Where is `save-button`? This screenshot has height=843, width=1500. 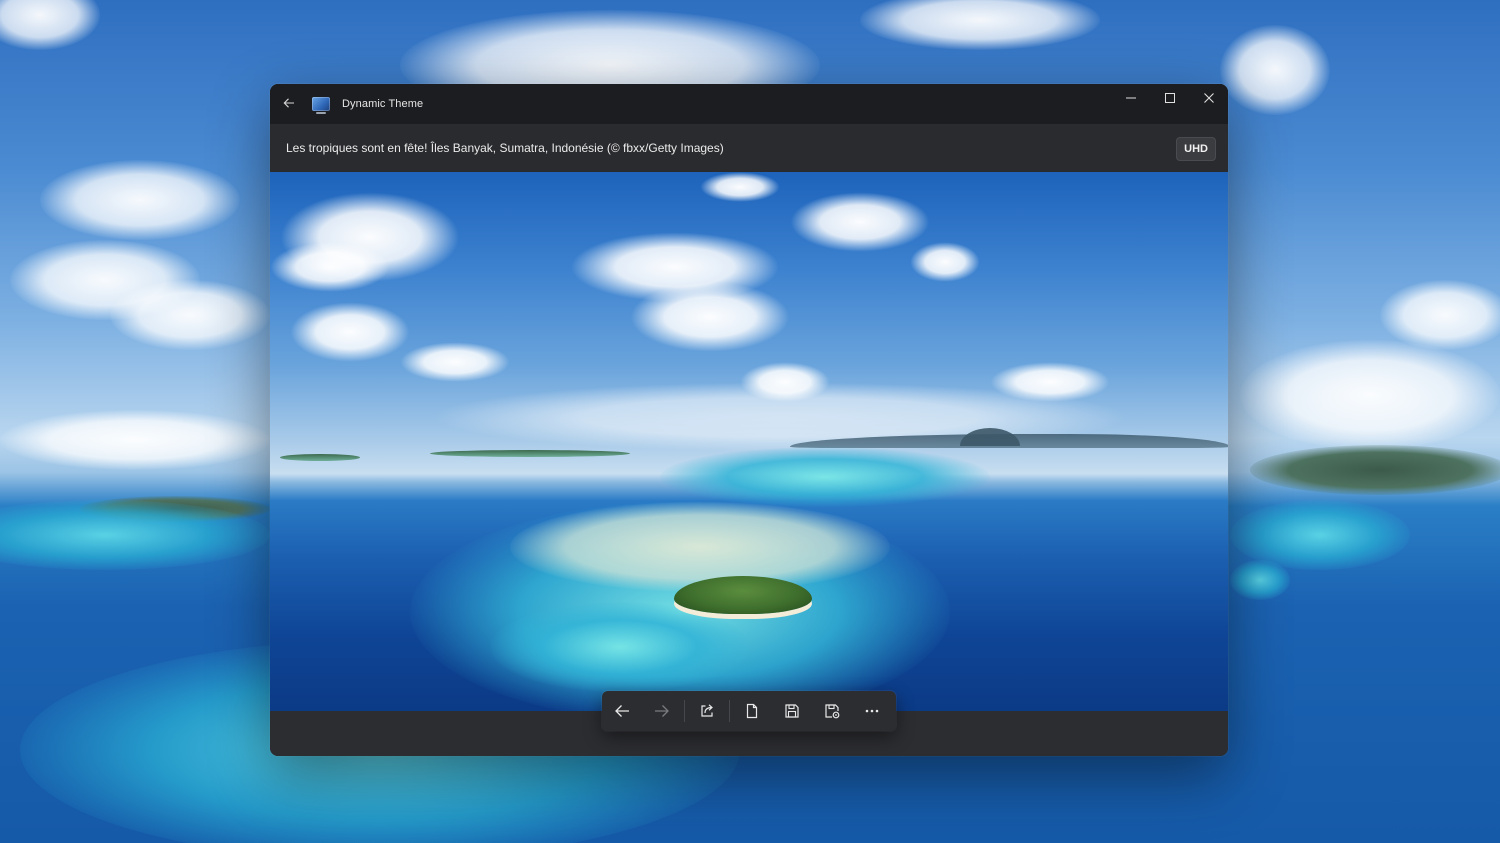
save-button is located at coordinates (792, 711).